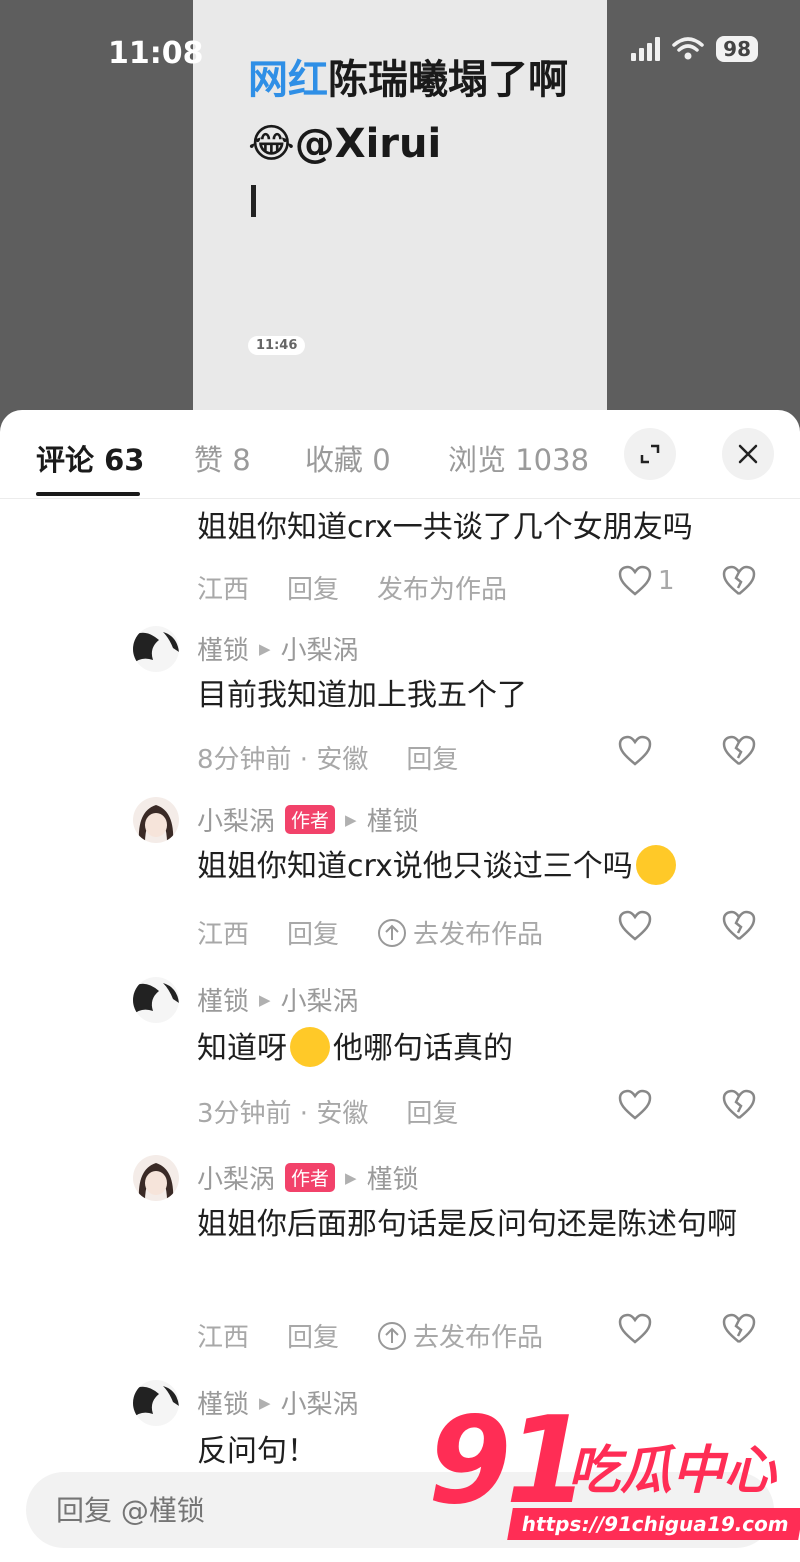 This screenshot has height=1562, width=800. I want to click on watermark-logo: 91 吃瓜中心 https://91chigua19.com, so click(614, 1477).